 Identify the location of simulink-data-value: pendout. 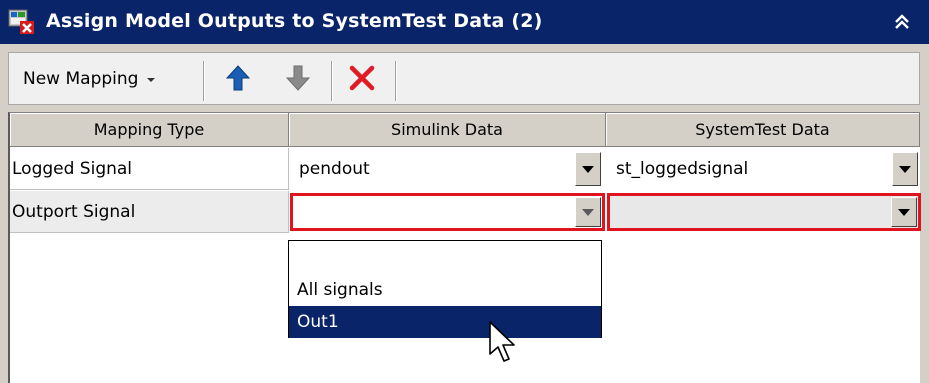
(334, 169).